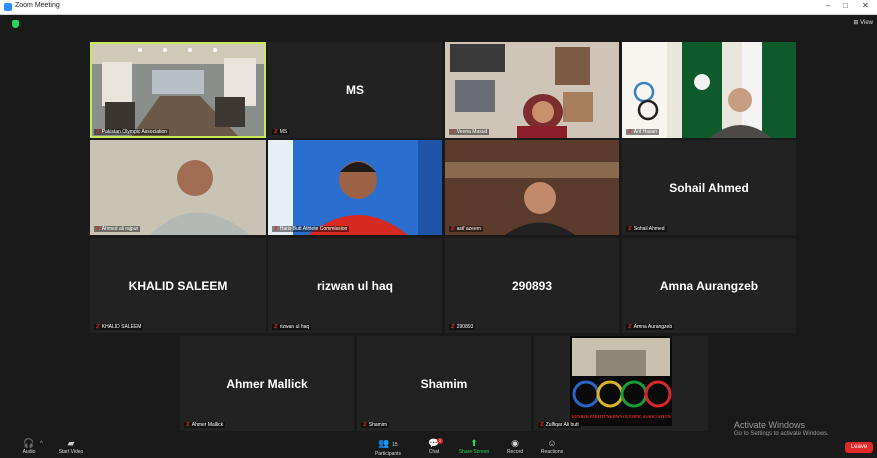 The width and height of the screenshot is (877, 458). I want to click on participant-name: ℤrizwan ul haq, so click(292, 327).